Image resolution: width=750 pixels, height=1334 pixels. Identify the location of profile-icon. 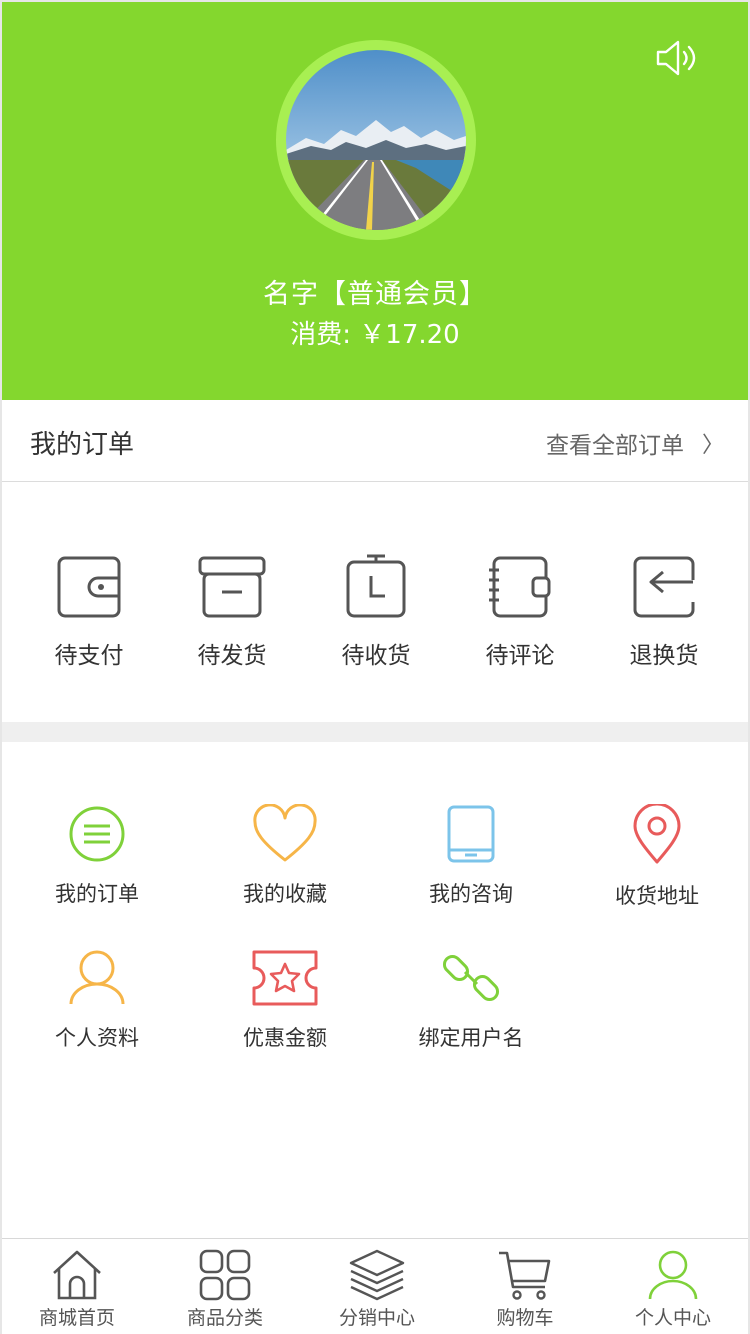
(673, 1275).